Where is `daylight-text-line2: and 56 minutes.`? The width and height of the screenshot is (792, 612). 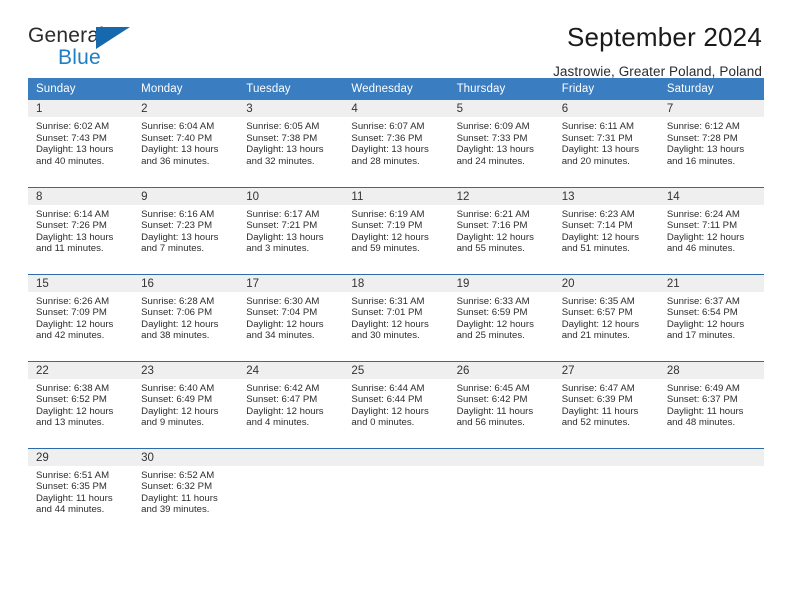 daylight-text-line2: and 56 minutes. is located at coordinates (490, 423).